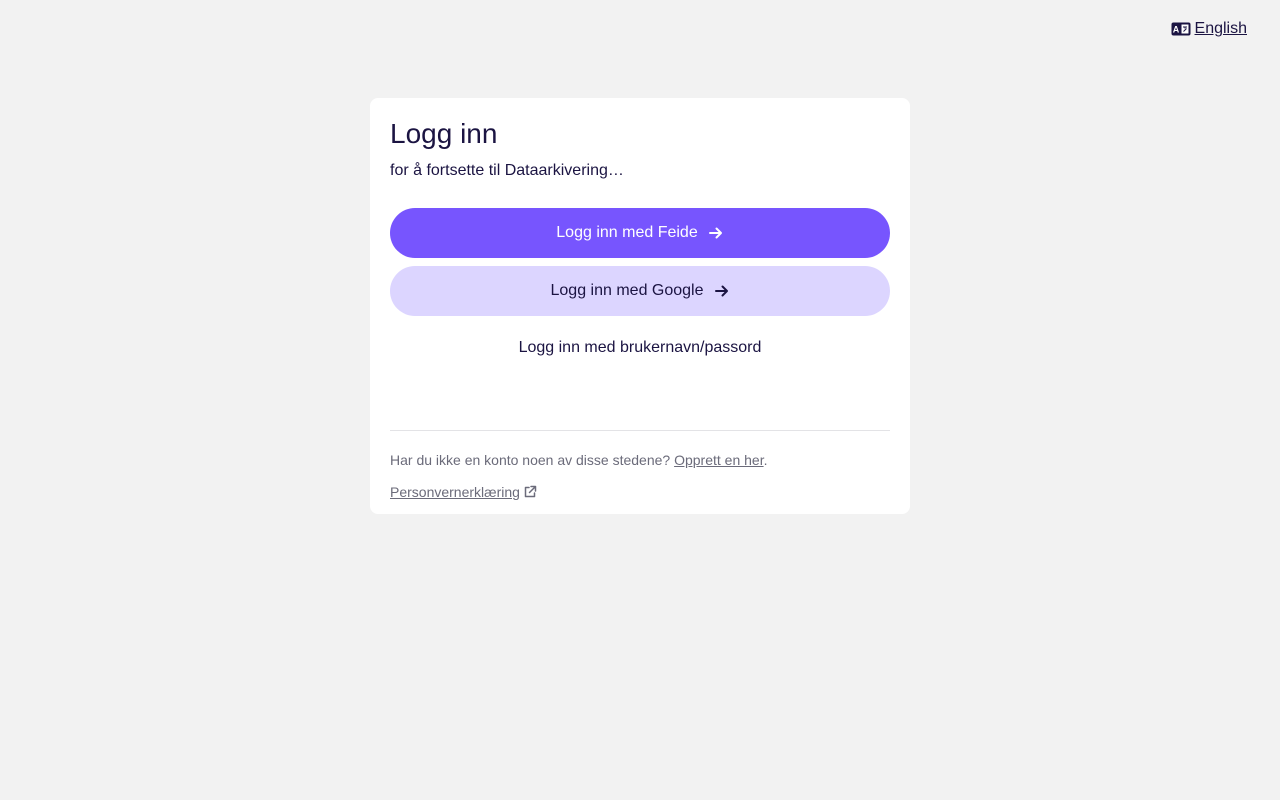 This screenshot has width=1280, height=800. I want to click on create-account-suffix: ., so click(765, 460).